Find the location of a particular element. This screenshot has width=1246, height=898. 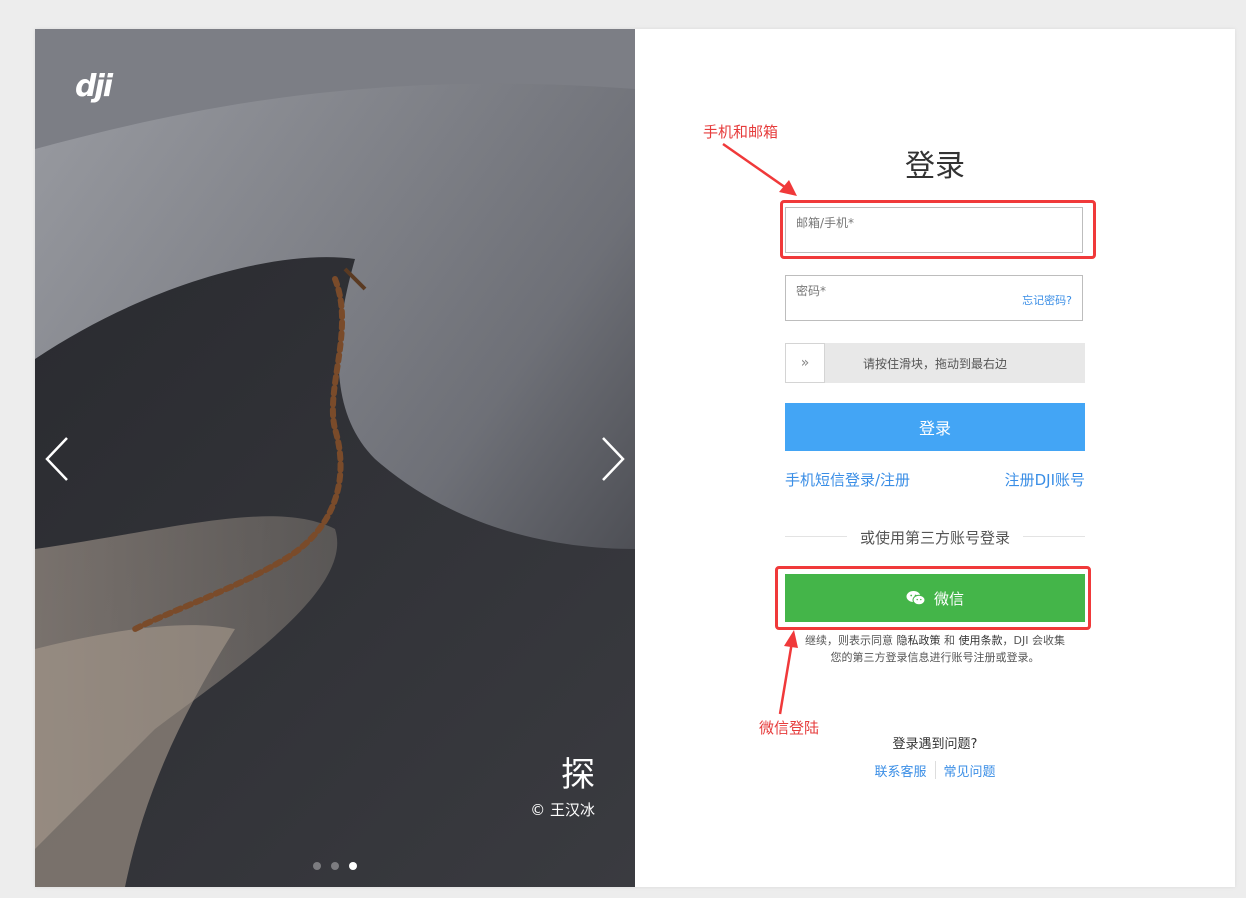

annotation-email-highlight is located at coordinates (938, 229).